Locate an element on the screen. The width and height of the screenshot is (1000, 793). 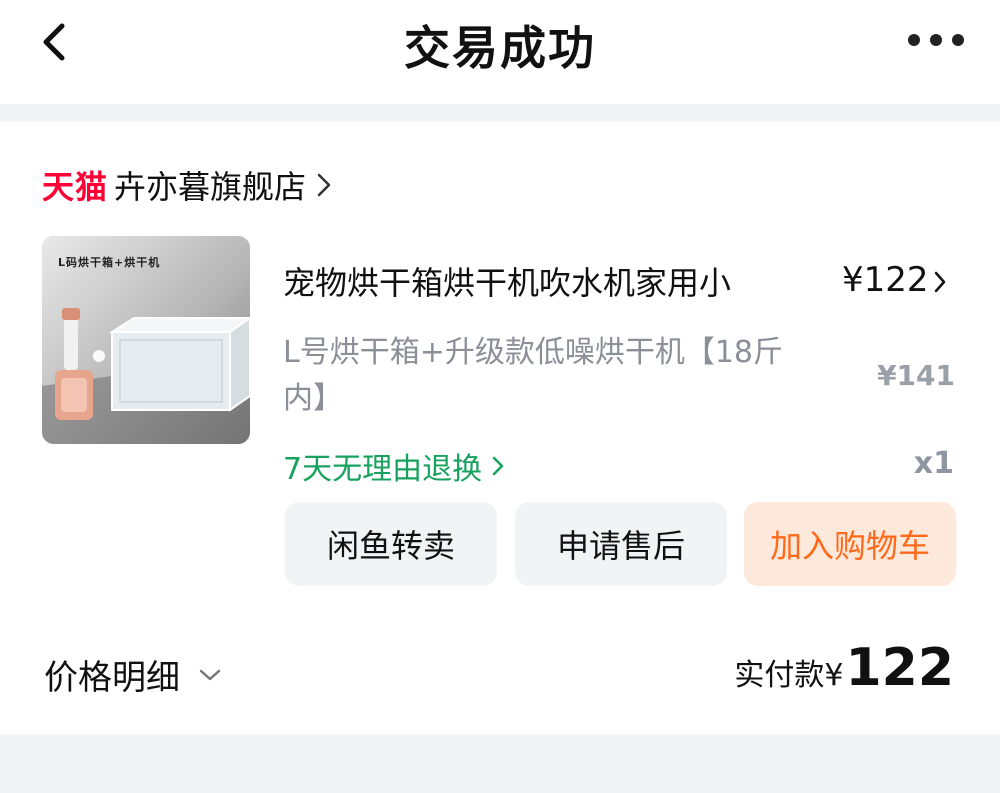
after-sale-button: 申请售后 is located at coordinates (621, 544).